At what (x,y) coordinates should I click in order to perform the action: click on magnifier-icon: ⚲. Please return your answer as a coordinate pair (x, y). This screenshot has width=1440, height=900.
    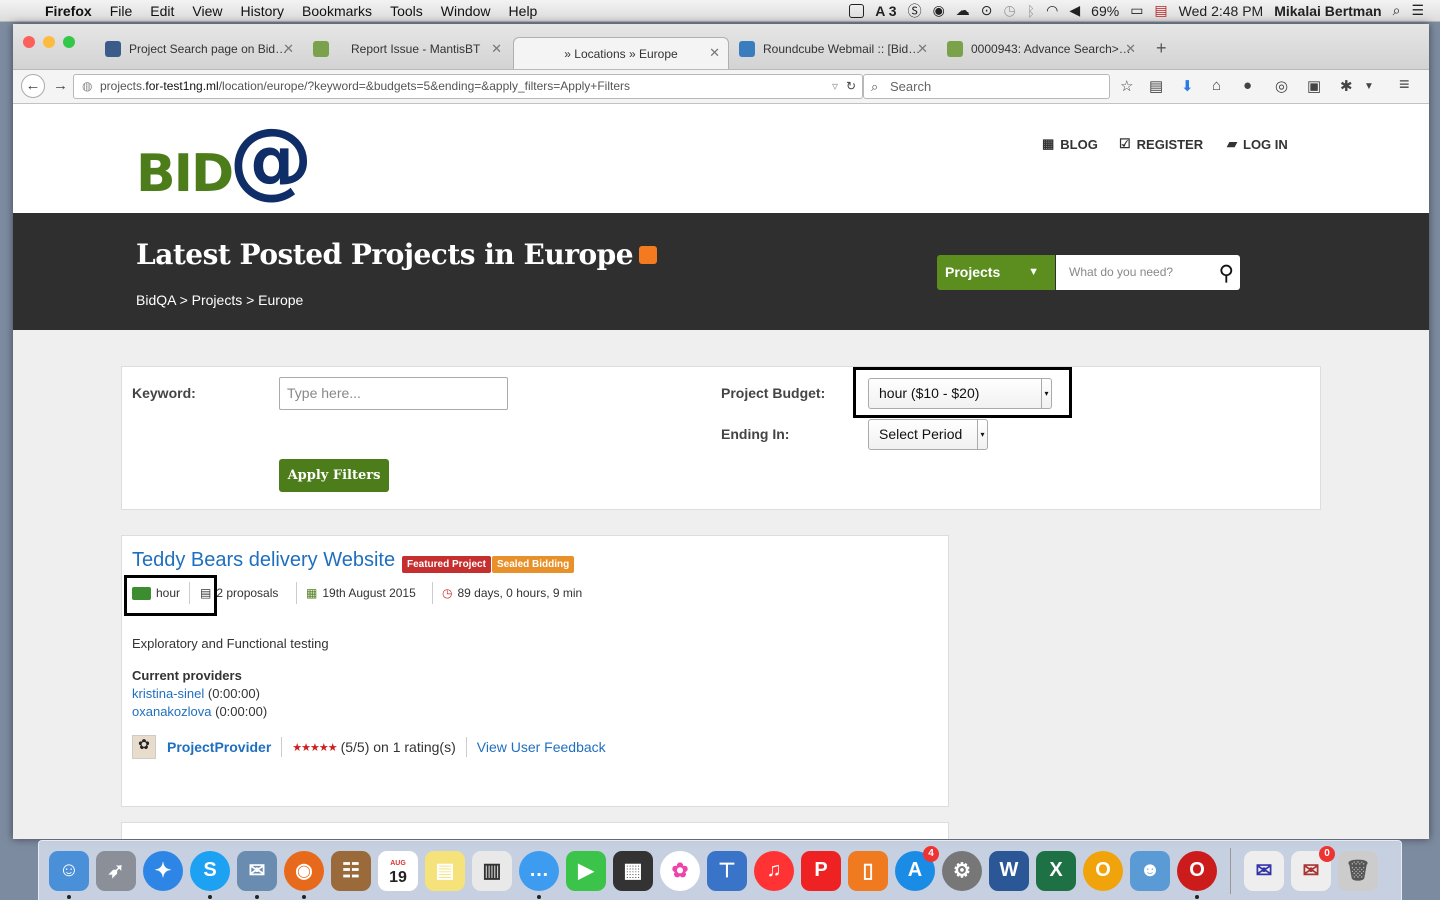
    Looking at the image, I should click on (1226, 273).